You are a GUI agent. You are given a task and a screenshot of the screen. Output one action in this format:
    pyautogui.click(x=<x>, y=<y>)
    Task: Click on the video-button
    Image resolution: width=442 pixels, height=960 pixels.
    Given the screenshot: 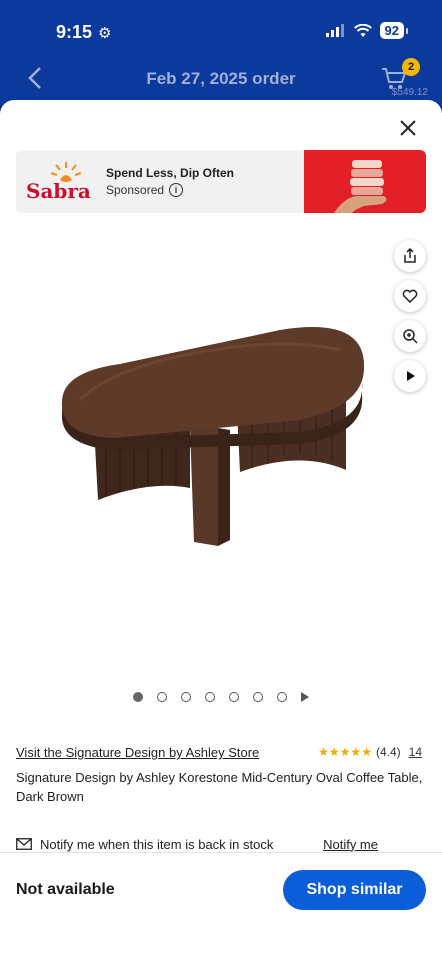 What is the action you would take?
    pyautogui.click(x=410, y=376)
    